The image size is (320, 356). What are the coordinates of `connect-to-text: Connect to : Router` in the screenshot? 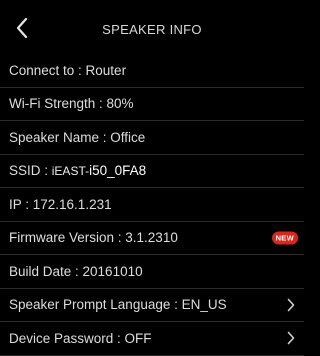 It's located at (68, 70).